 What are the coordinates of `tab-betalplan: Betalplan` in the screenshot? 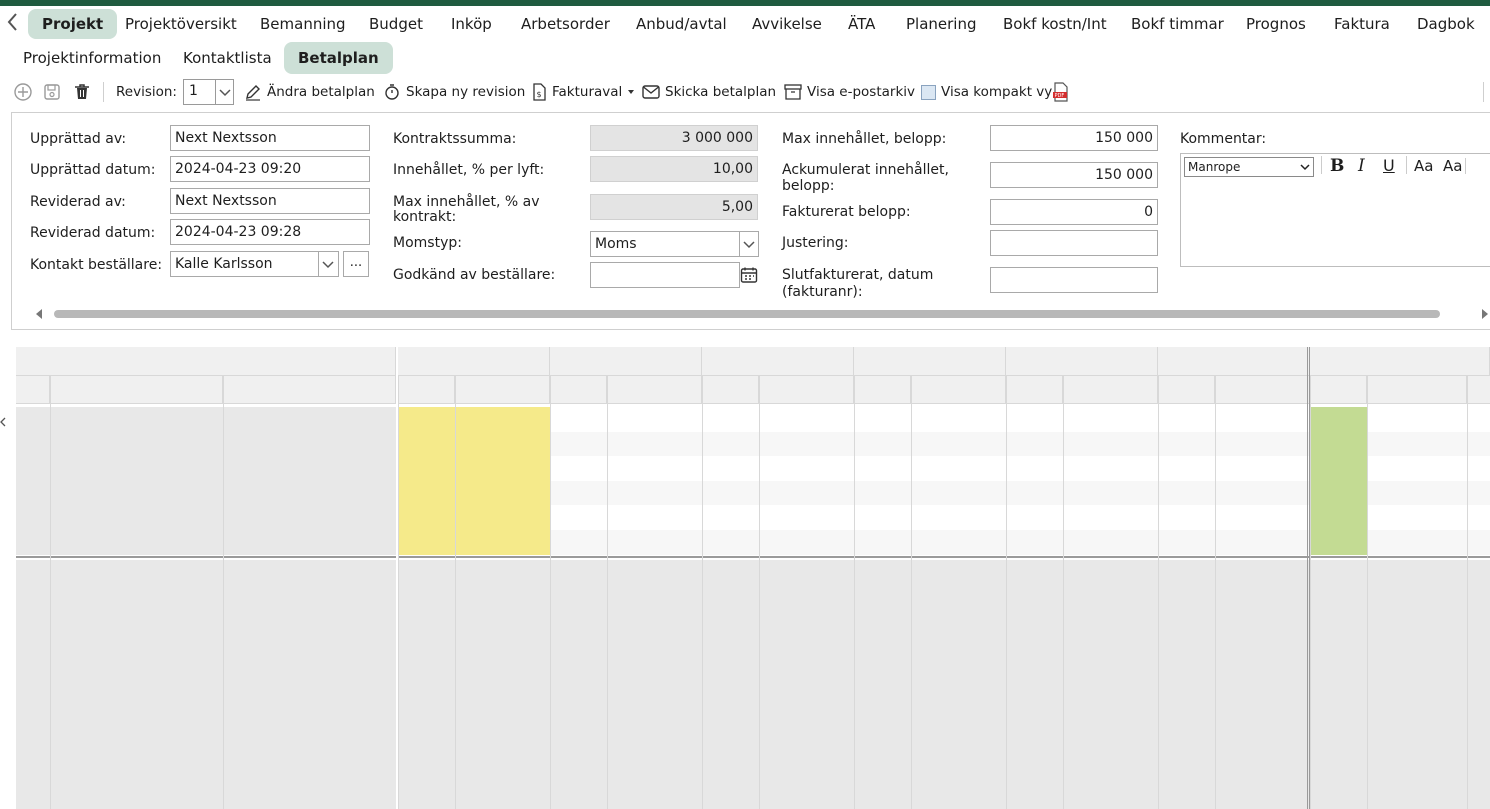 It's located at (338, 58).